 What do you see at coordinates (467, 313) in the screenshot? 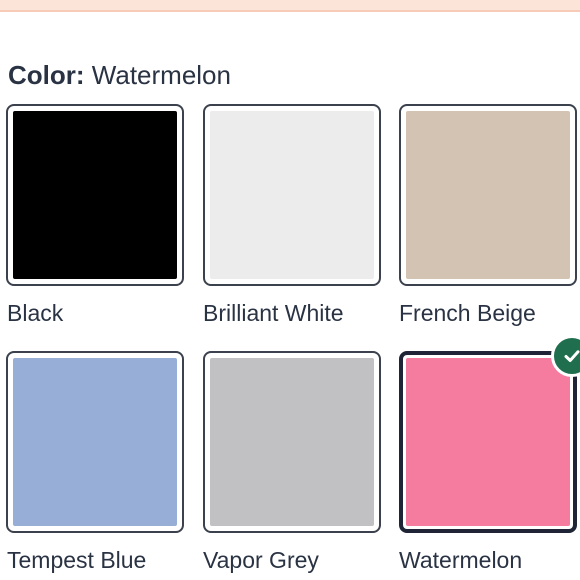
I see `swatch-label-french-beige: French Beige` at bounding box center [467, 313].